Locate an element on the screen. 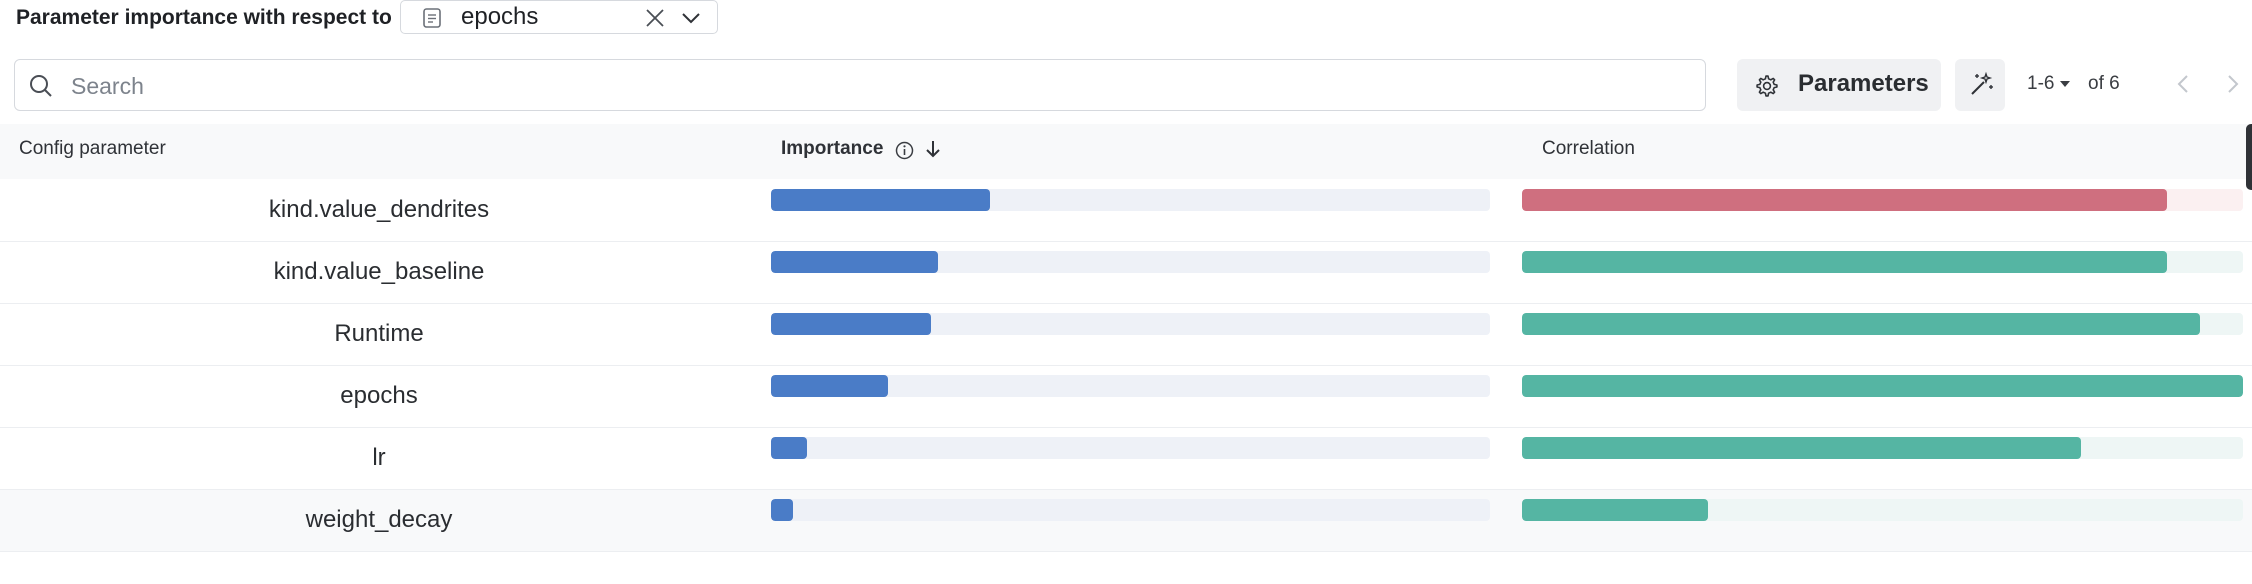 The width and height of the screenshot is (2252, 584). close-icon is located at coordinates (655, 18).